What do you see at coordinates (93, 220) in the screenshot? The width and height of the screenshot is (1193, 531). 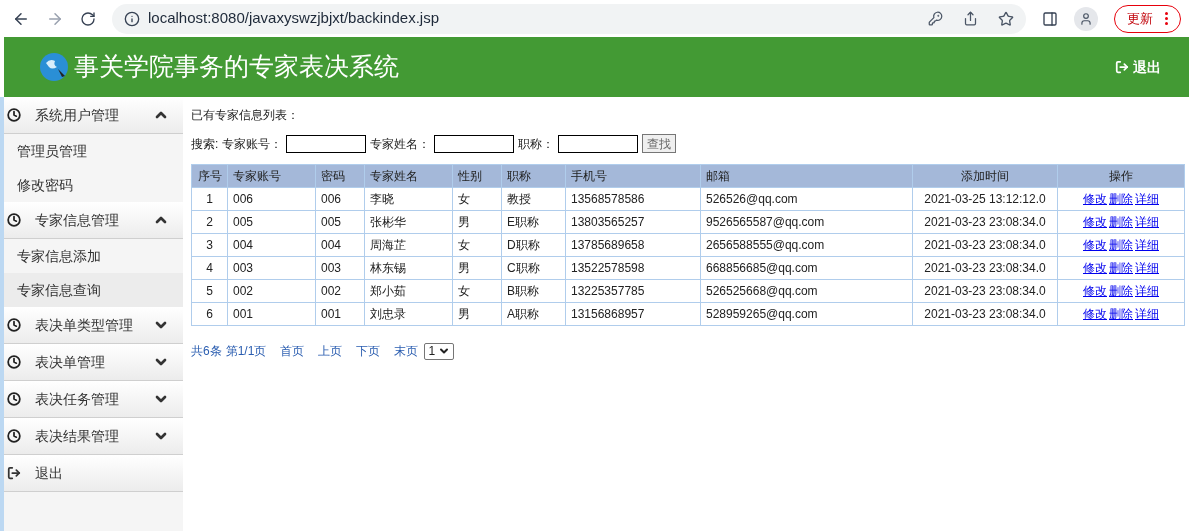 I see `sidebar-group-header: 专家信息管理` at bounding box center [93, 220].